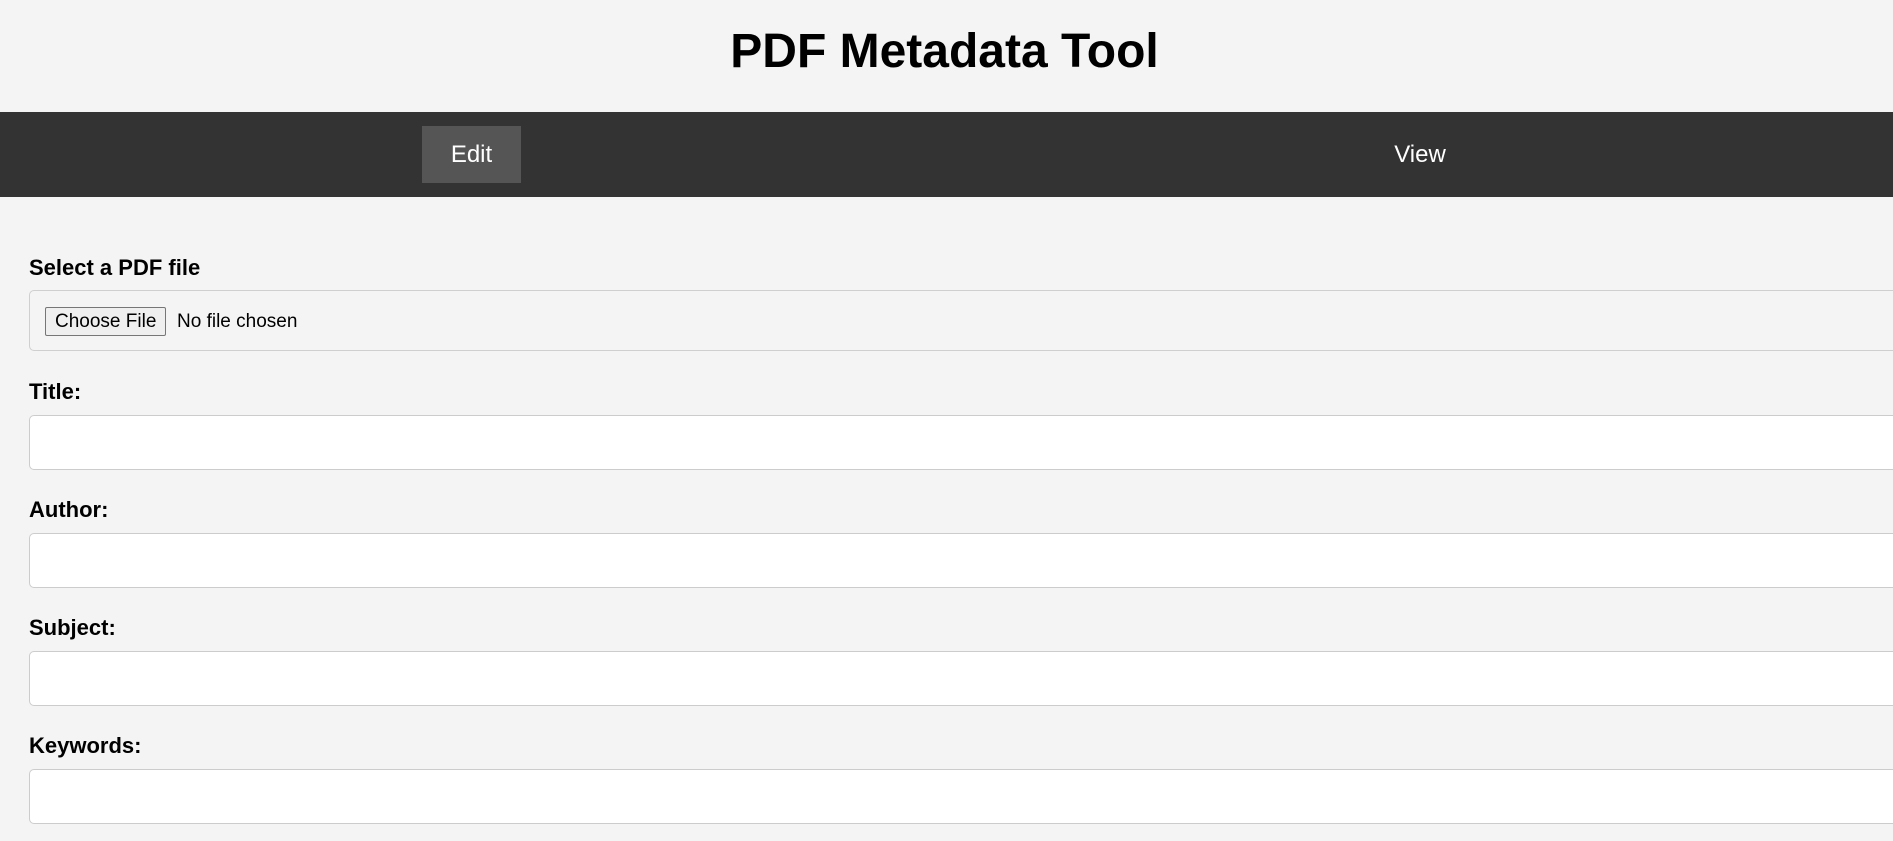  I want to click on title-label: Title:, so click(55, 391).